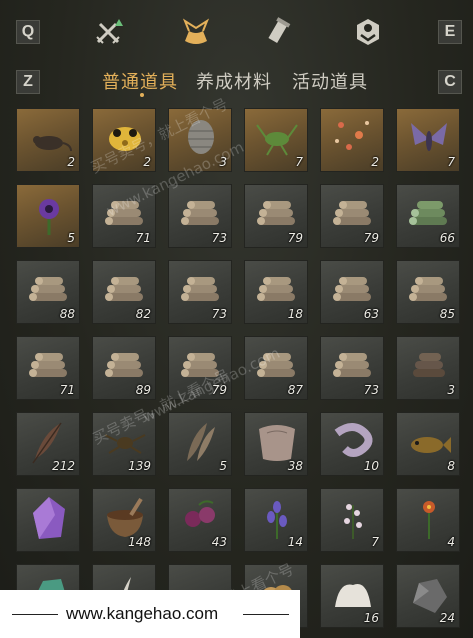  I want to click on item-quantity: 82, so click(143, 314).